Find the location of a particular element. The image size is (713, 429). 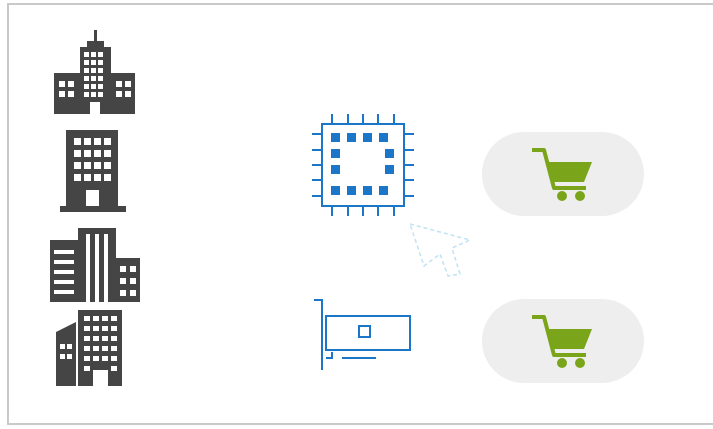

skyscraper-cluster-shape is located at coordinates (94, 72).